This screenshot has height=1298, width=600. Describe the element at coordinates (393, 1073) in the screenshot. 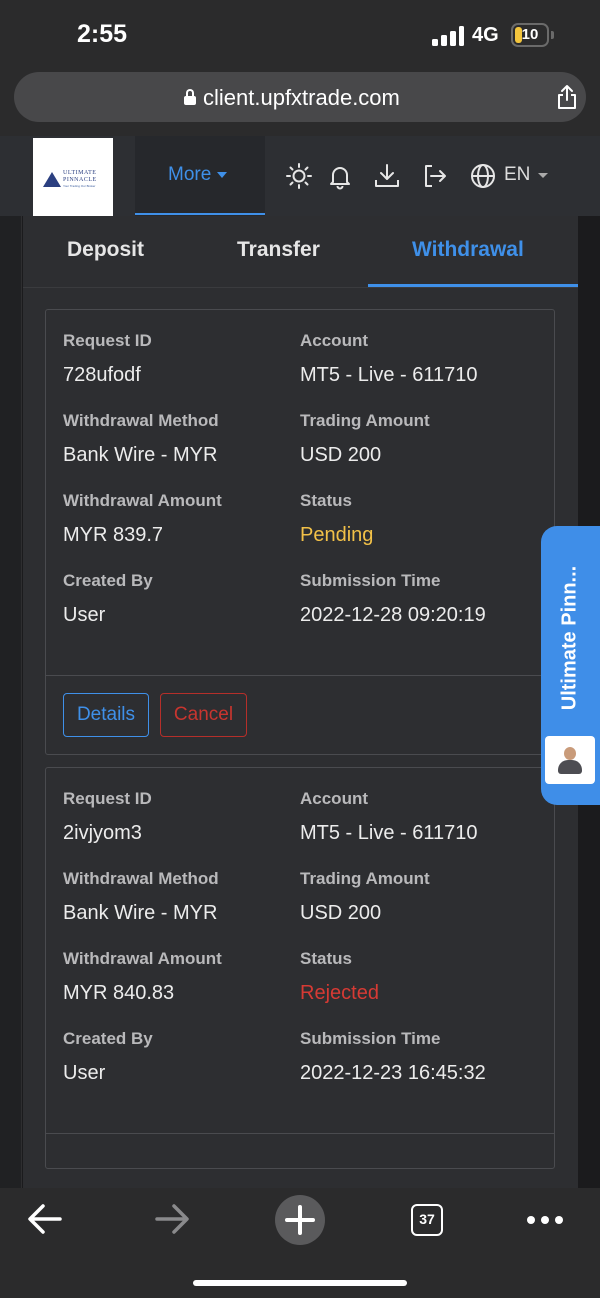

I see `submission-time-value: 2022-12-23 16:45:32` at that location.